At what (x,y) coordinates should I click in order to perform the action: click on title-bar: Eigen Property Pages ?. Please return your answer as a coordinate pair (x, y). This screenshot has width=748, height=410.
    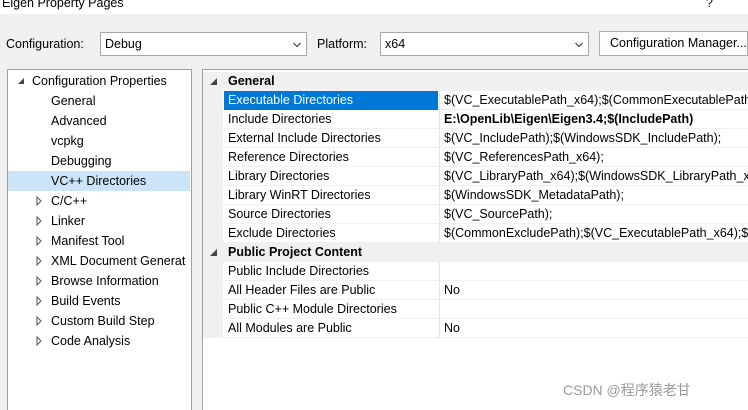
    Looking at the image, I should click on (374, 7).